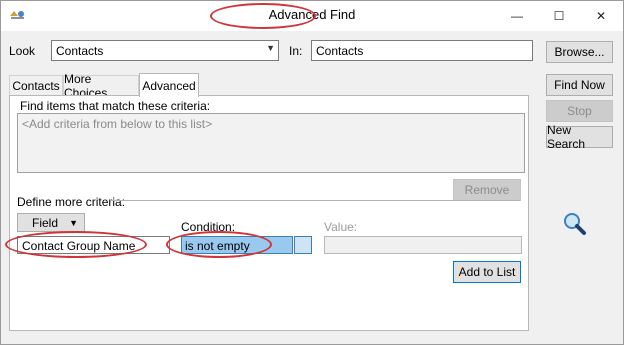 Image resolution: width=624 pixels, height=345 pixels. Describe the element at coordinates (36, 85) in the screenshot. I see `tab-contacts: Contacts` at that location.